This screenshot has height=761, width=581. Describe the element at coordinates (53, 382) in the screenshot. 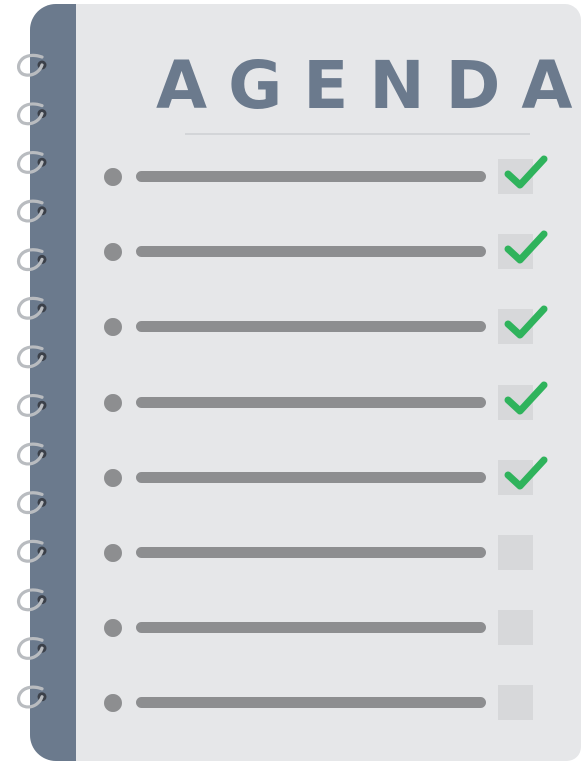

I see `notebook-spine` at that location.